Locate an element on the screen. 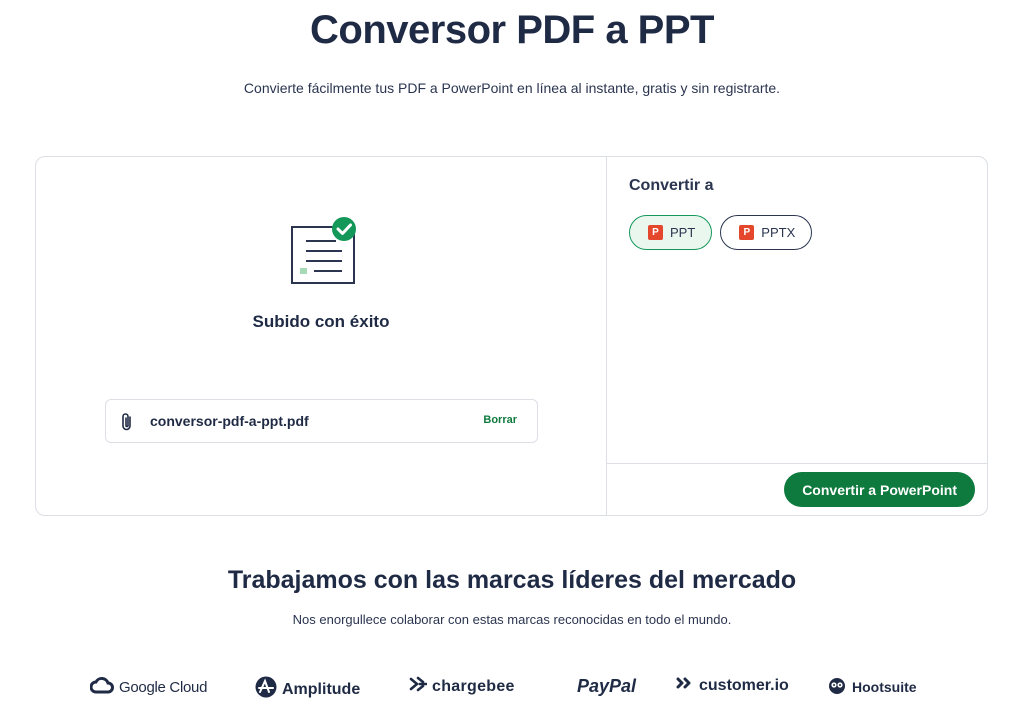 This screenshot has height=713, width=1024. amplitude-icon is located at coordinates (266, 689).